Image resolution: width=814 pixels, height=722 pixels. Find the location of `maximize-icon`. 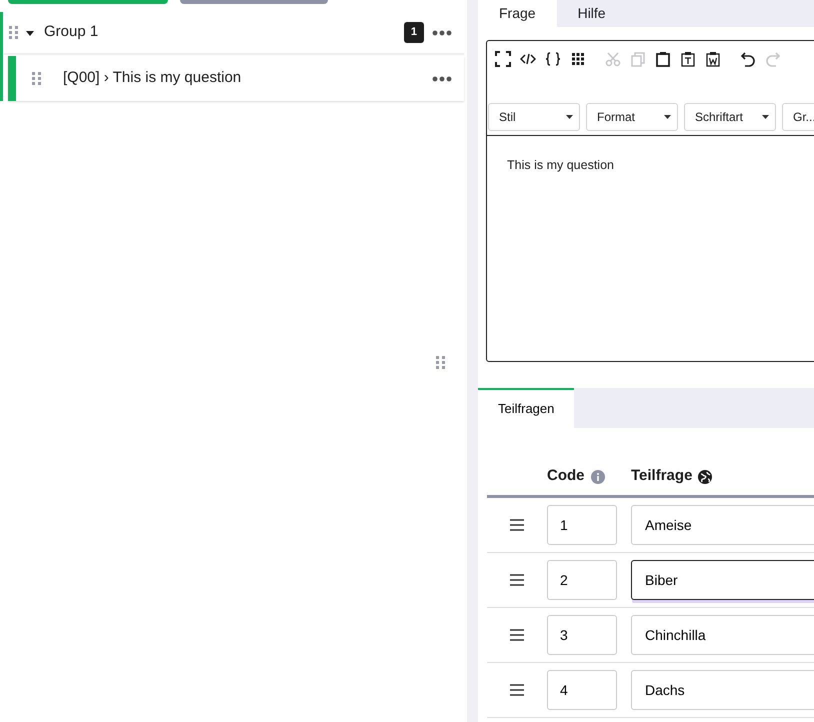

maximize-icon is located at coordinates (503, 59).